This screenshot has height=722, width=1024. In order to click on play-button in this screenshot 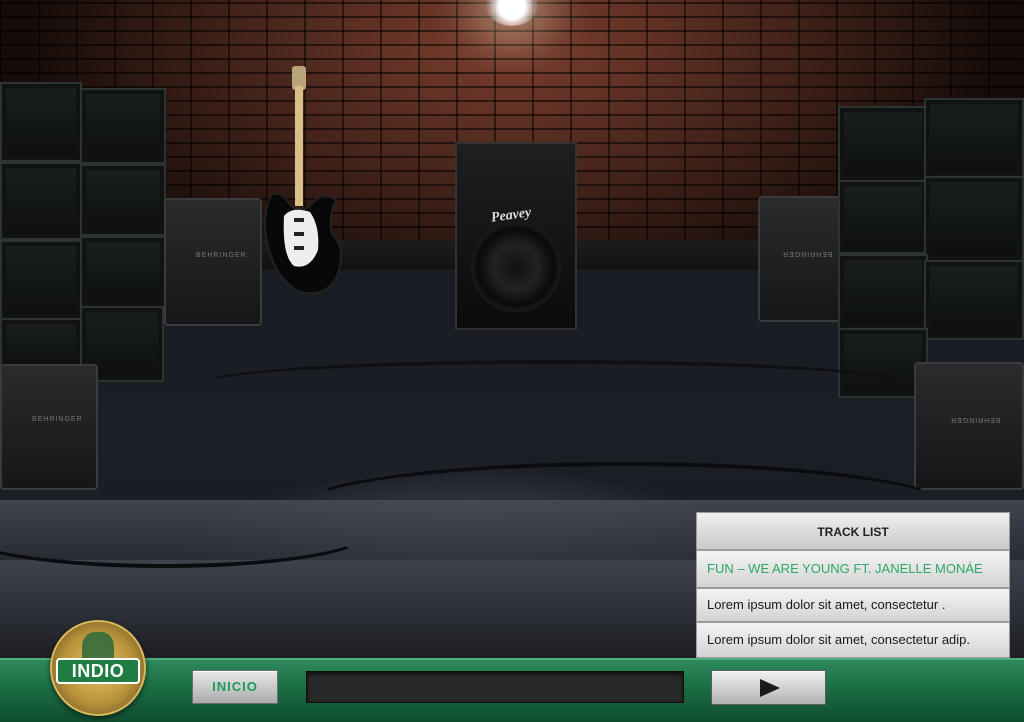, I will do `click(768, 687)`.